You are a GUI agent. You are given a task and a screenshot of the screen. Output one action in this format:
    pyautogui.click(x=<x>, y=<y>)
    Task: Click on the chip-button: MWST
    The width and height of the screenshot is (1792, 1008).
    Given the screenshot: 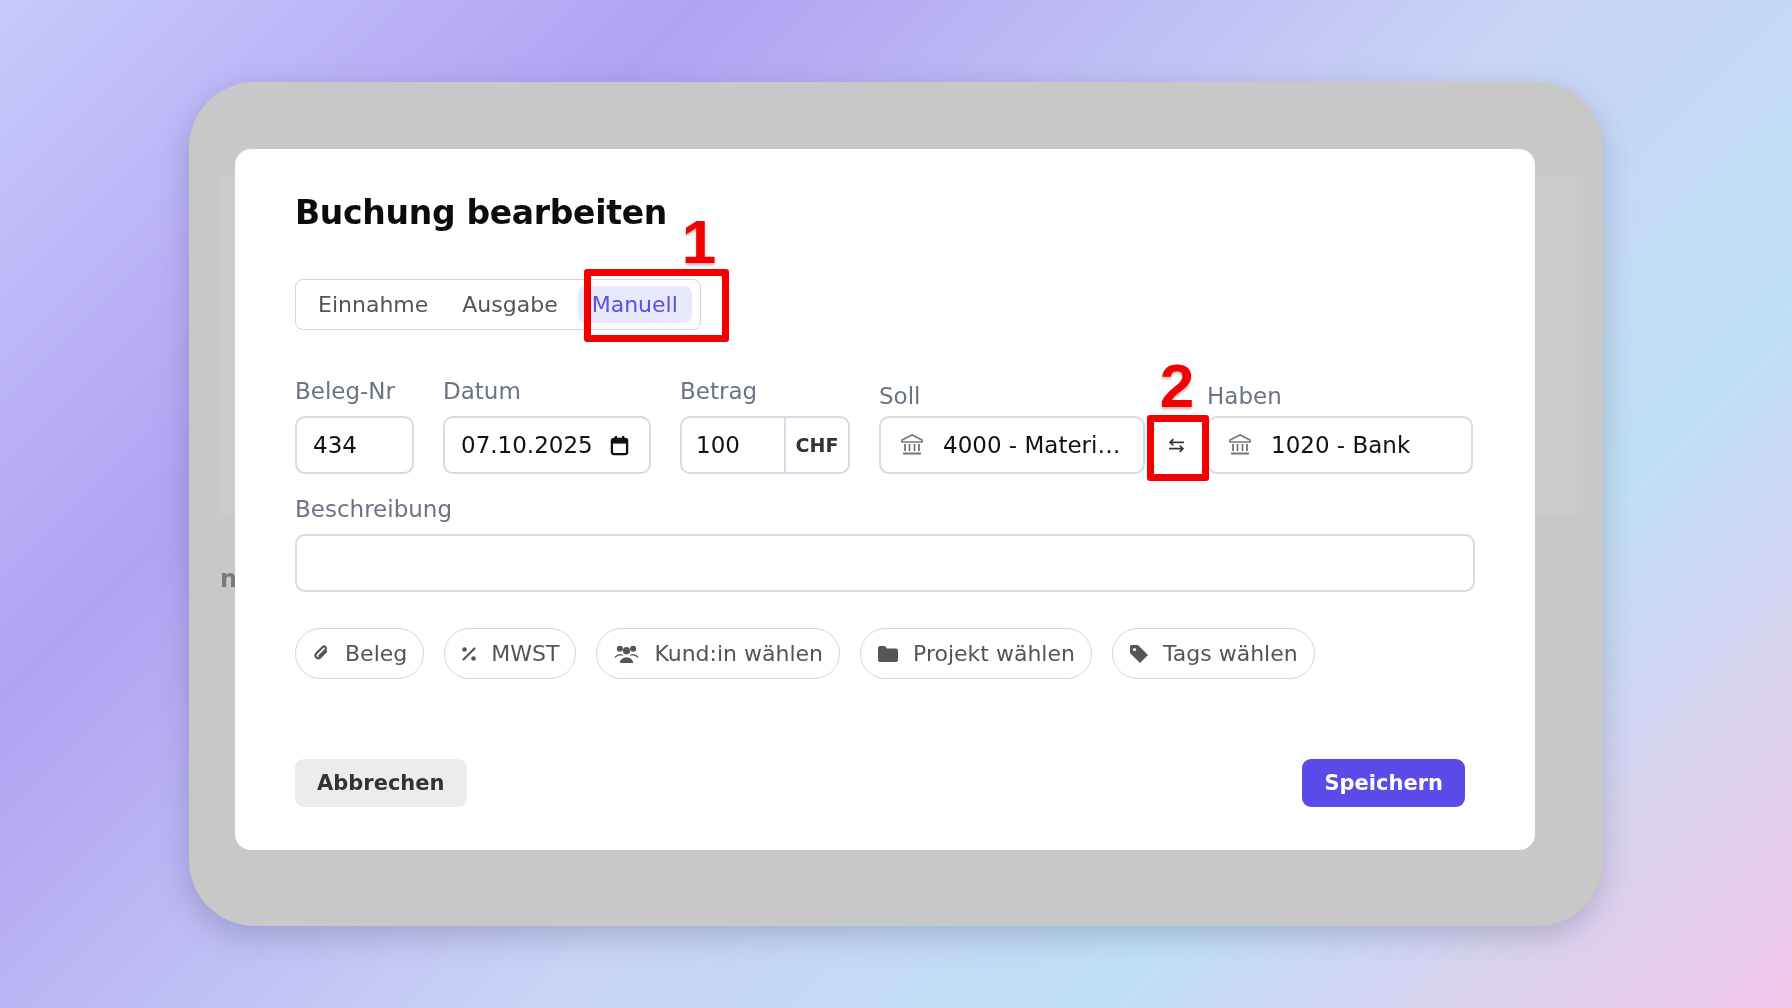 What is the action you would take?
    pyautogui.click(x=510, y=653)
    